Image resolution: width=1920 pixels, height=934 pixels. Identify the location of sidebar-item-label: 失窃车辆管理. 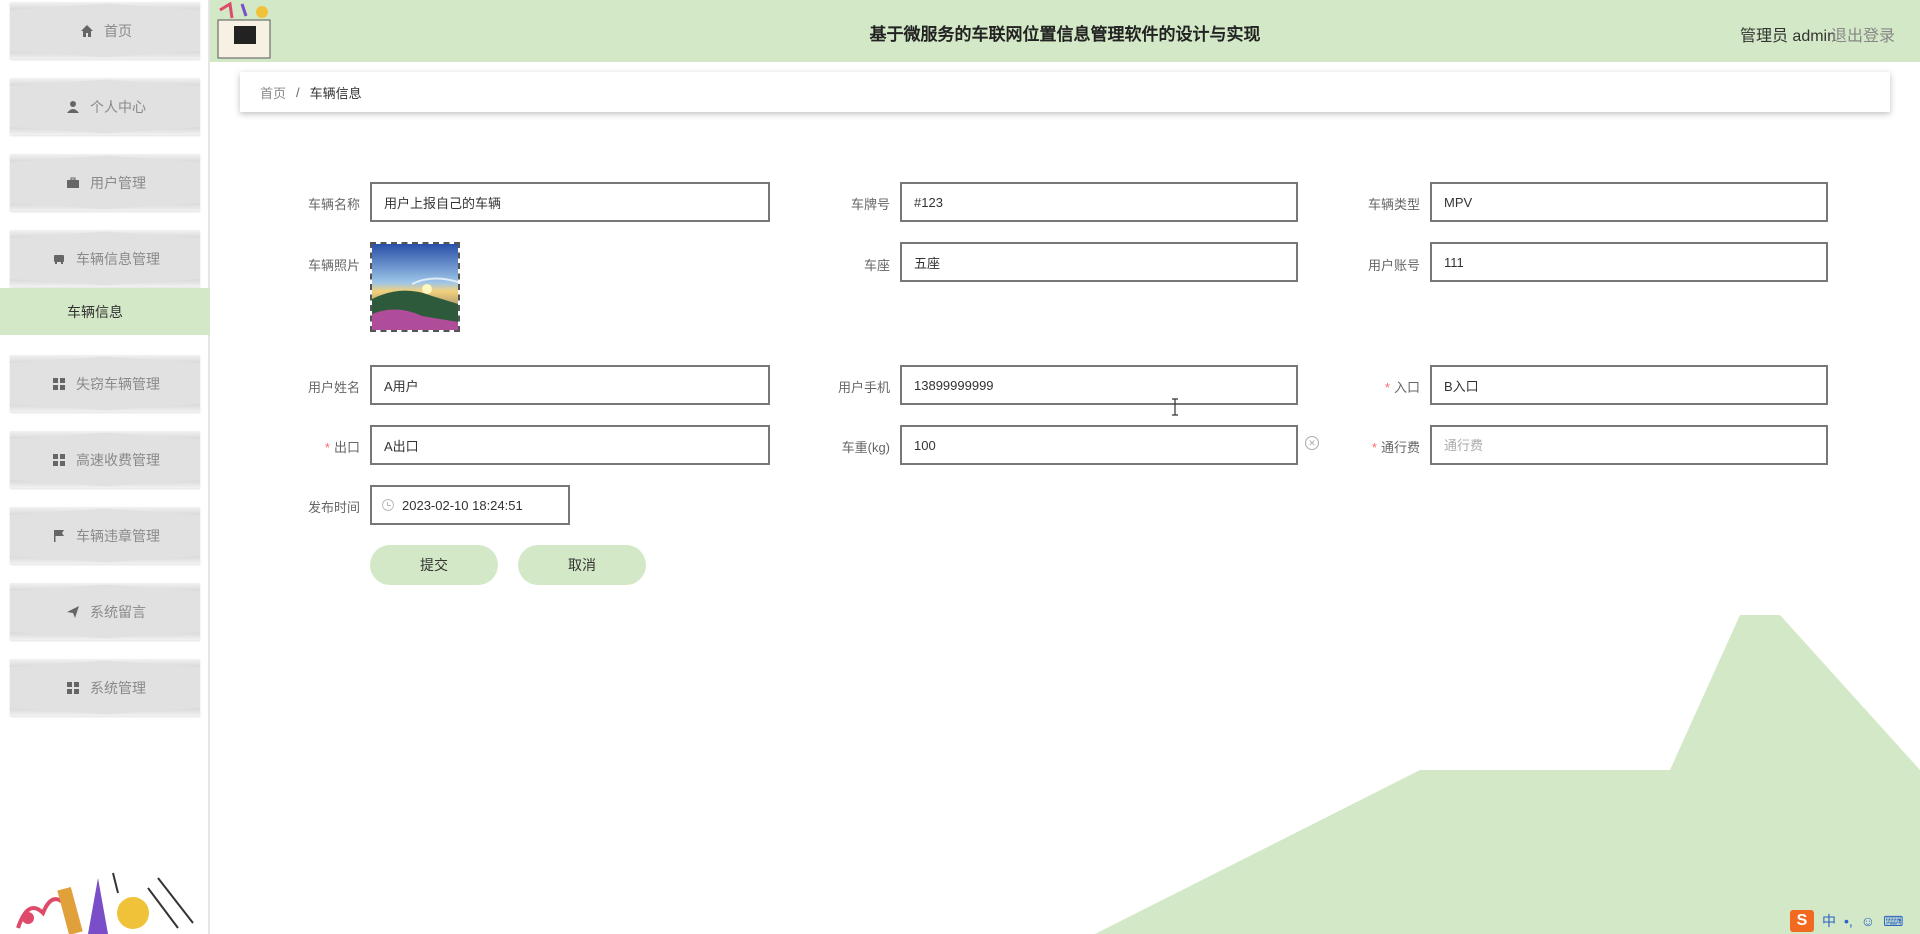
(118, 383).